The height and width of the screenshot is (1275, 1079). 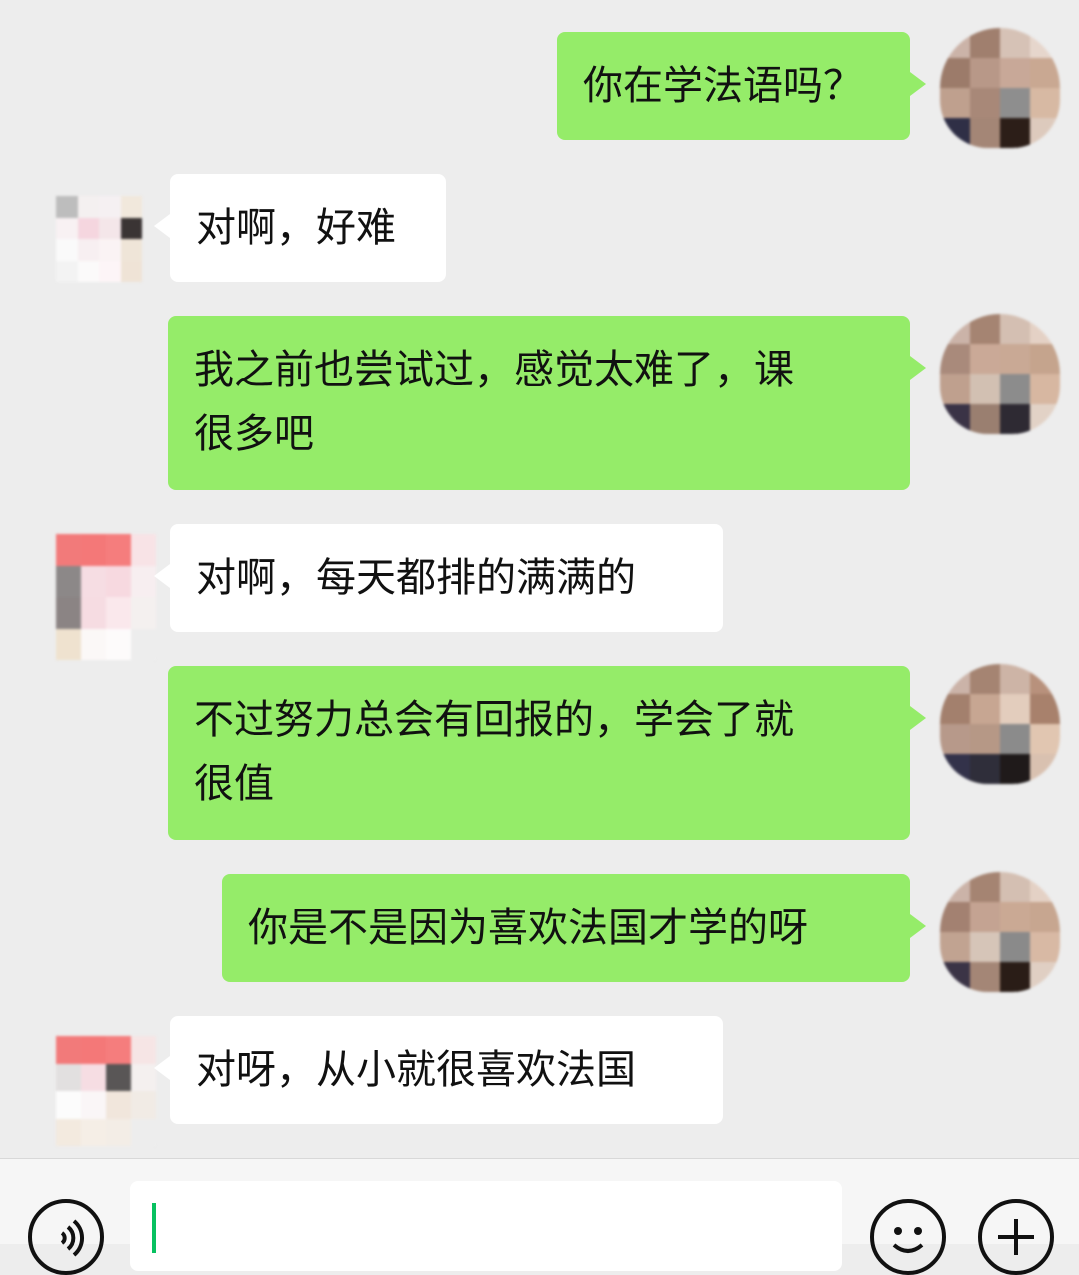 I want to click on message-text: 对啊，好难, so click(x=296, y=228).